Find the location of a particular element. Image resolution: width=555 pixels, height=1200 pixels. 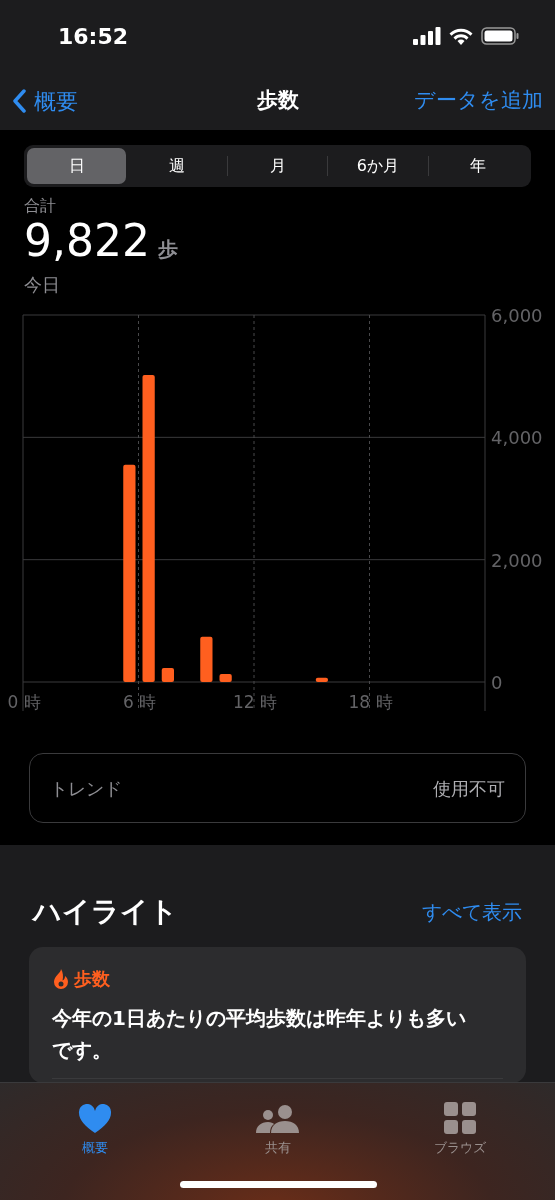

y-axis-label: 6,000 is located at coordinates (517, 315).